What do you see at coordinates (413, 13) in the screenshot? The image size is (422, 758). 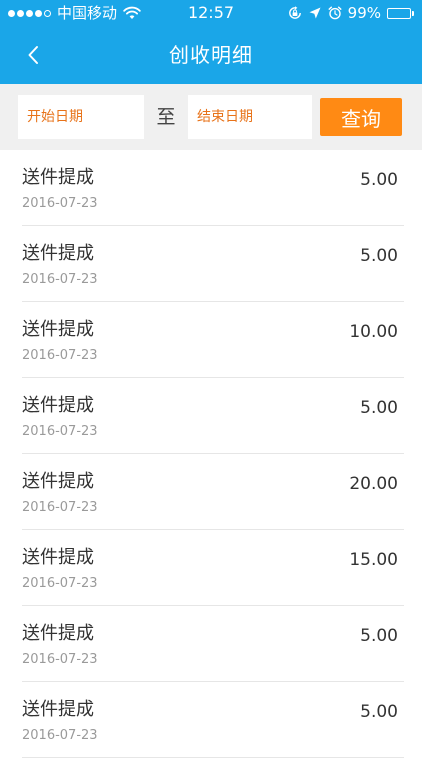 I see `battery-tip` at bounding box center [413, 13].